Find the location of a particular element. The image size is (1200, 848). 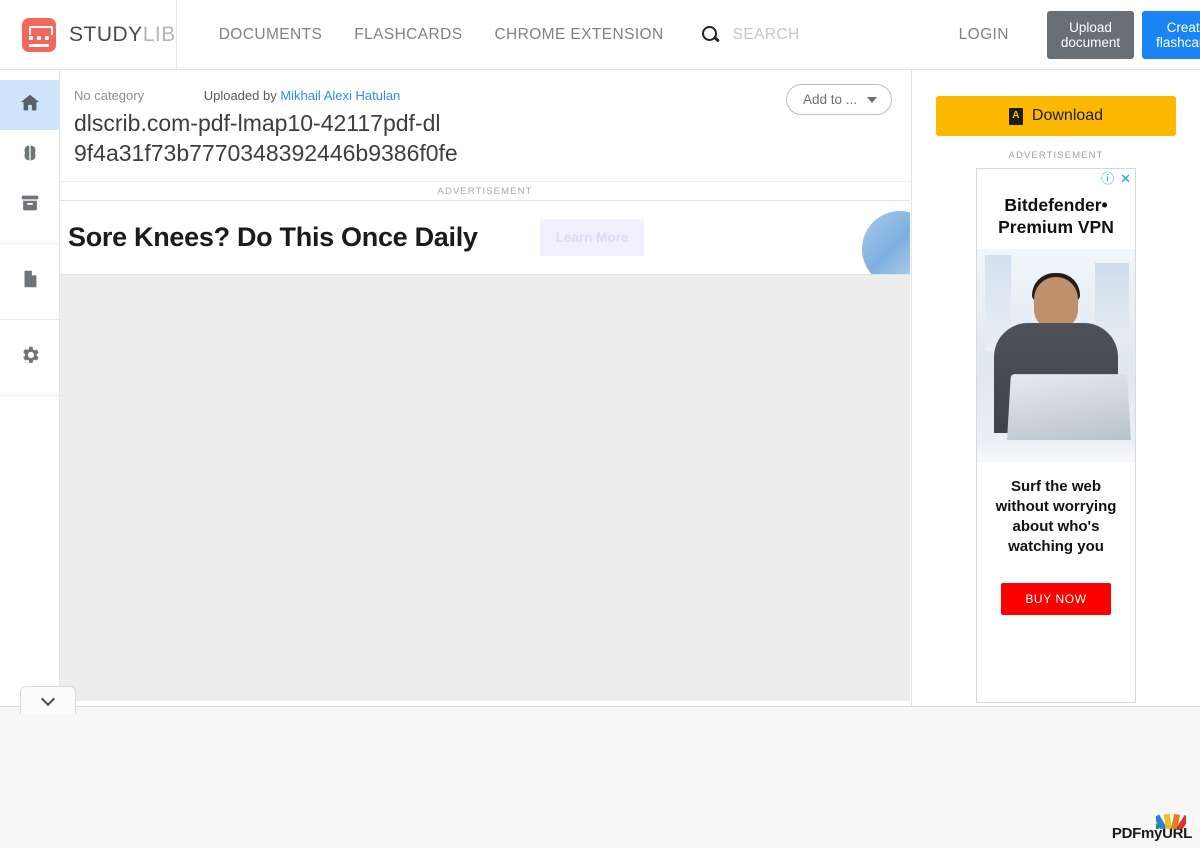

brand-name-part1: STUDY is located at coordinates (106, 34).